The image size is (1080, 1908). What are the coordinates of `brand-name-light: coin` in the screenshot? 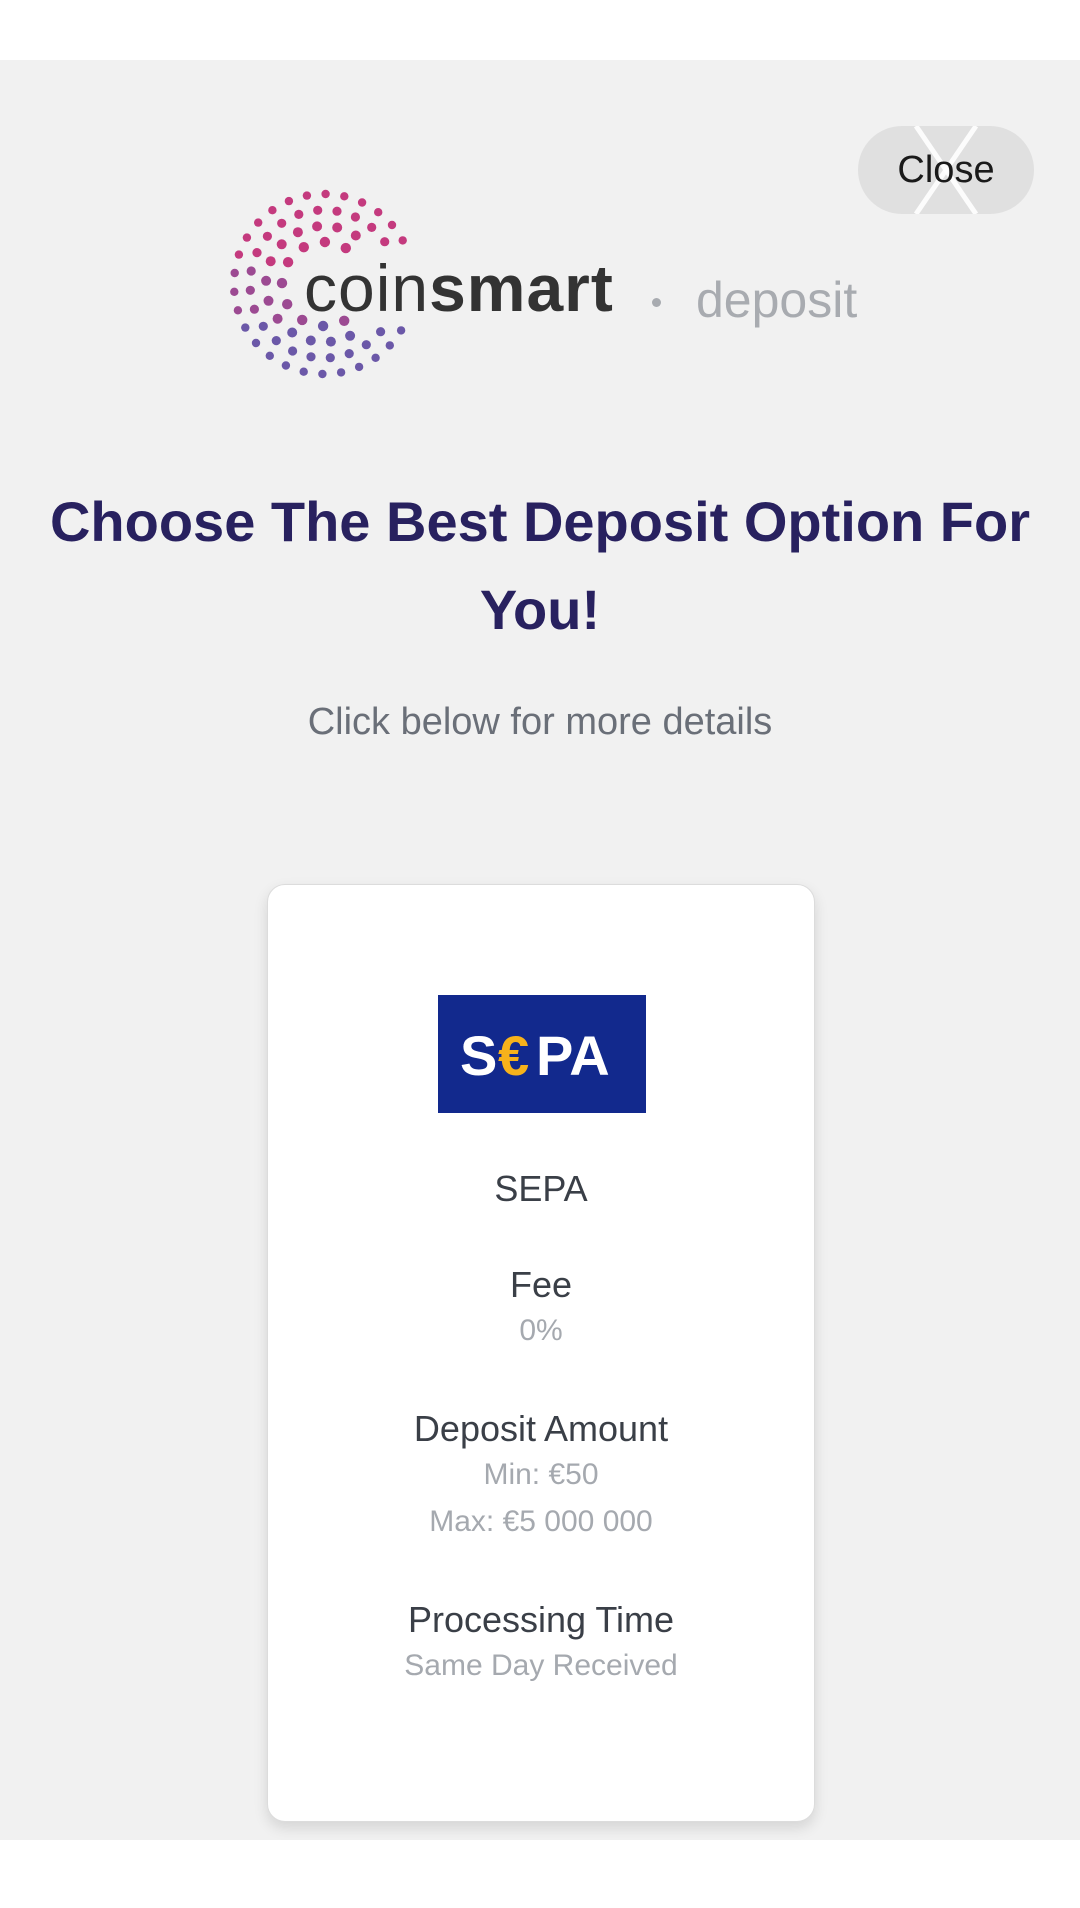 It's located at (367, 288).